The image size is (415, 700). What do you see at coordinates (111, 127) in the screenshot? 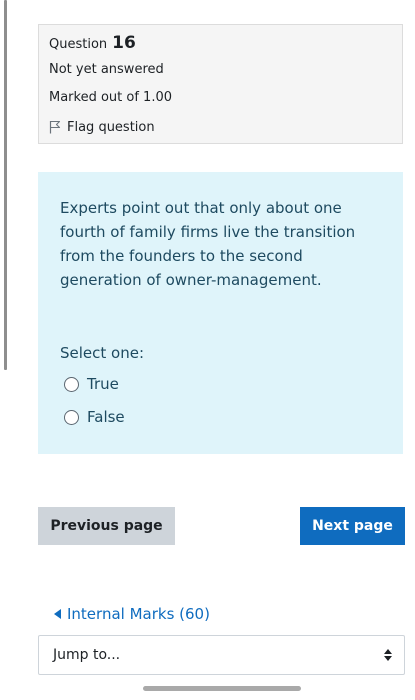
I see `flag-question-label: Flag question` at bounding box center [111, 127].